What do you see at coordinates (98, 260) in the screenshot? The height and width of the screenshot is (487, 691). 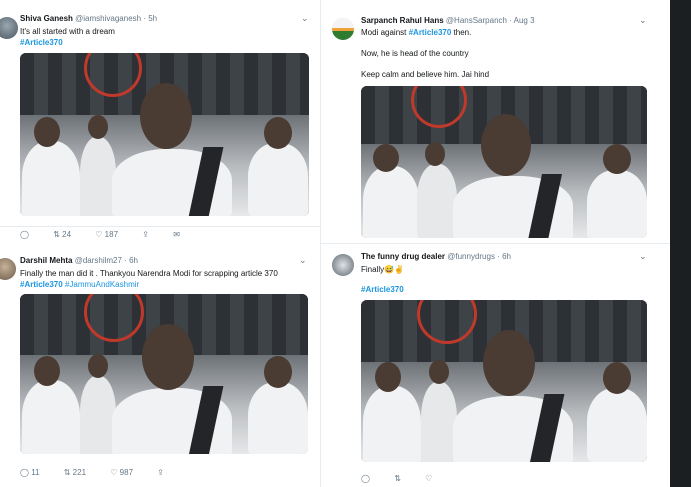 I see `author-handle: @darshilm27` at bounding box center [98, 260].